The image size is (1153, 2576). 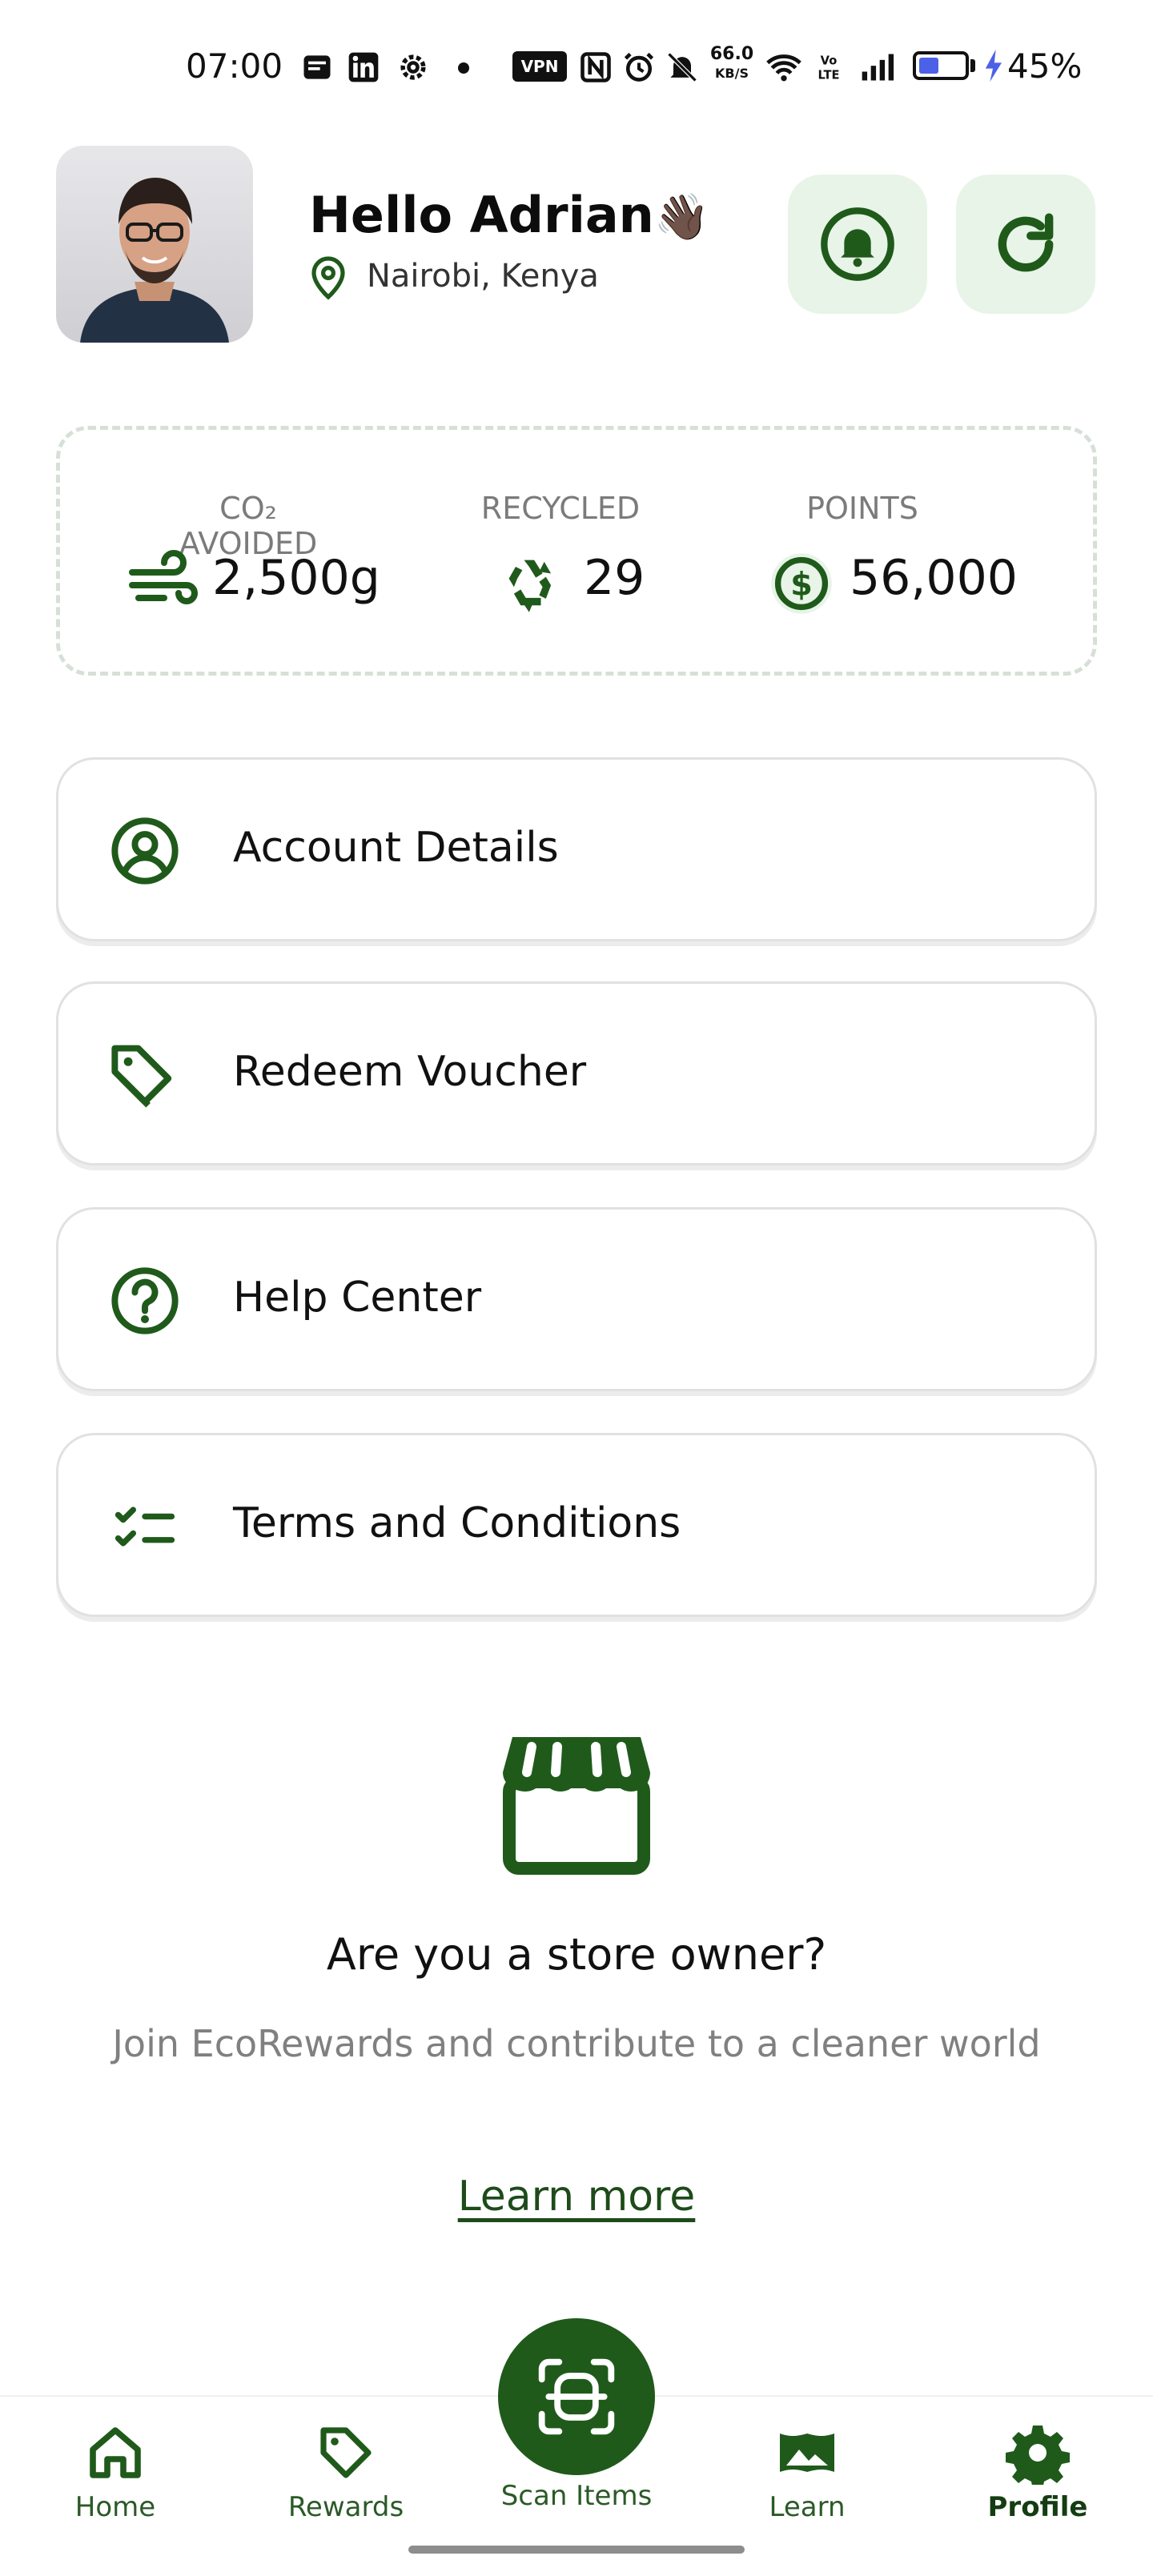 I want to click on svg-text: Vo, so click(x=830, y=60).